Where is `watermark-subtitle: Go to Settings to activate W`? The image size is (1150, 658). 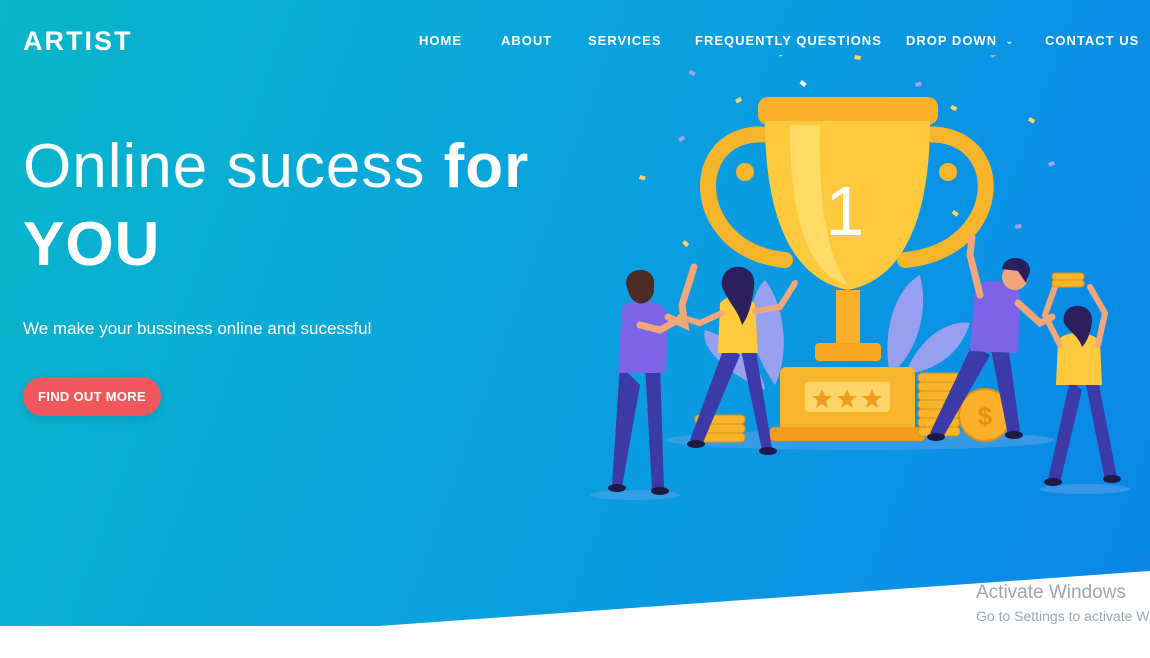
watermark-subtitle: Go to Settings to activate W is located at coordinates (1063, 616).